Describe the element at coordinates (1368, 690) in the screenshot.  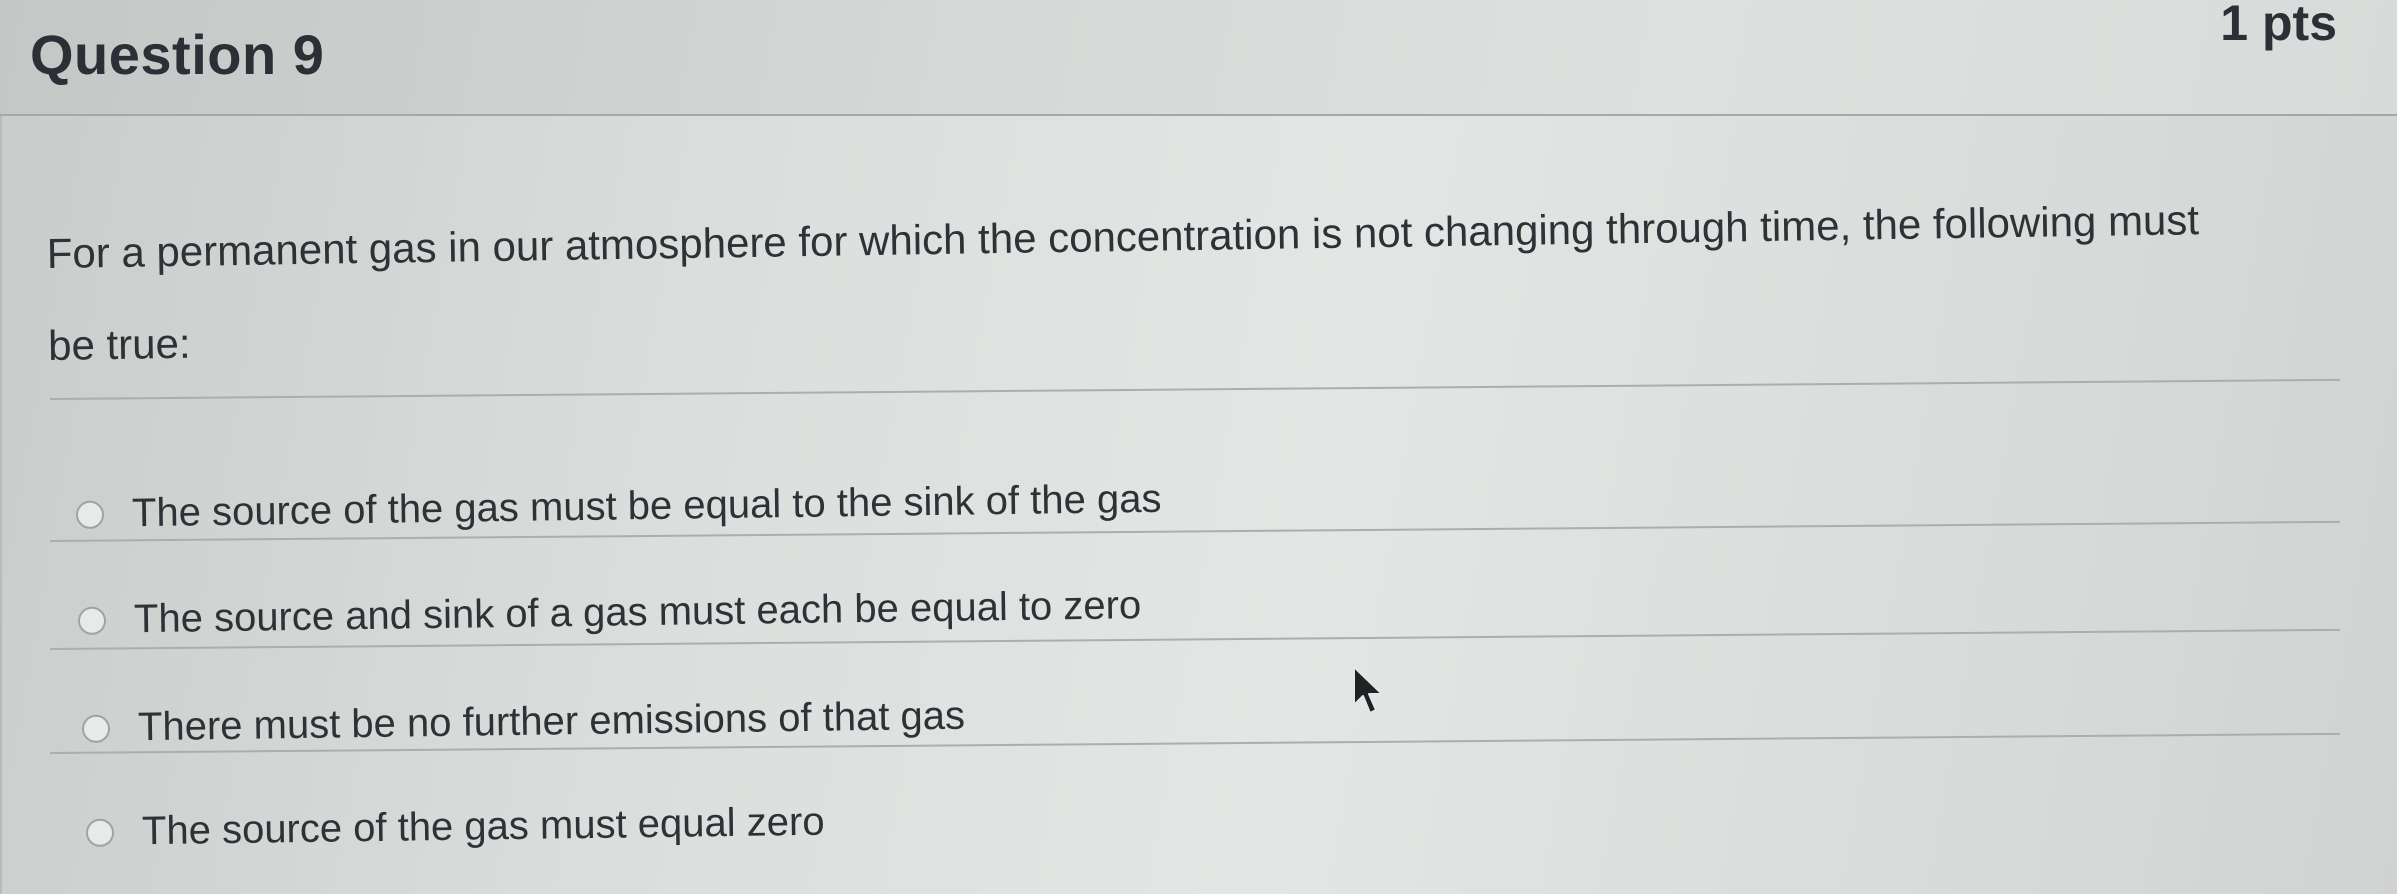
I see `mouse-pointer-icon` at that location.